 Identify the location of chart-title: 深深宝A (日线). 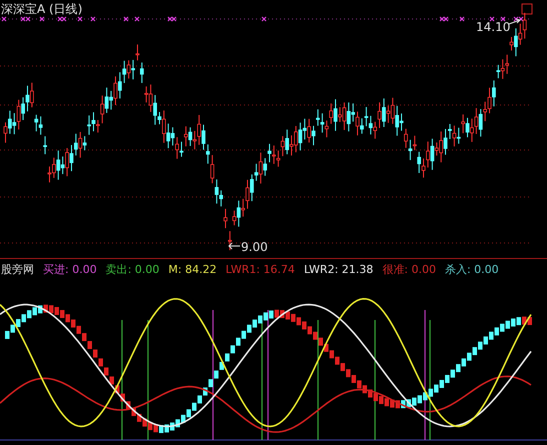
(41, 9).